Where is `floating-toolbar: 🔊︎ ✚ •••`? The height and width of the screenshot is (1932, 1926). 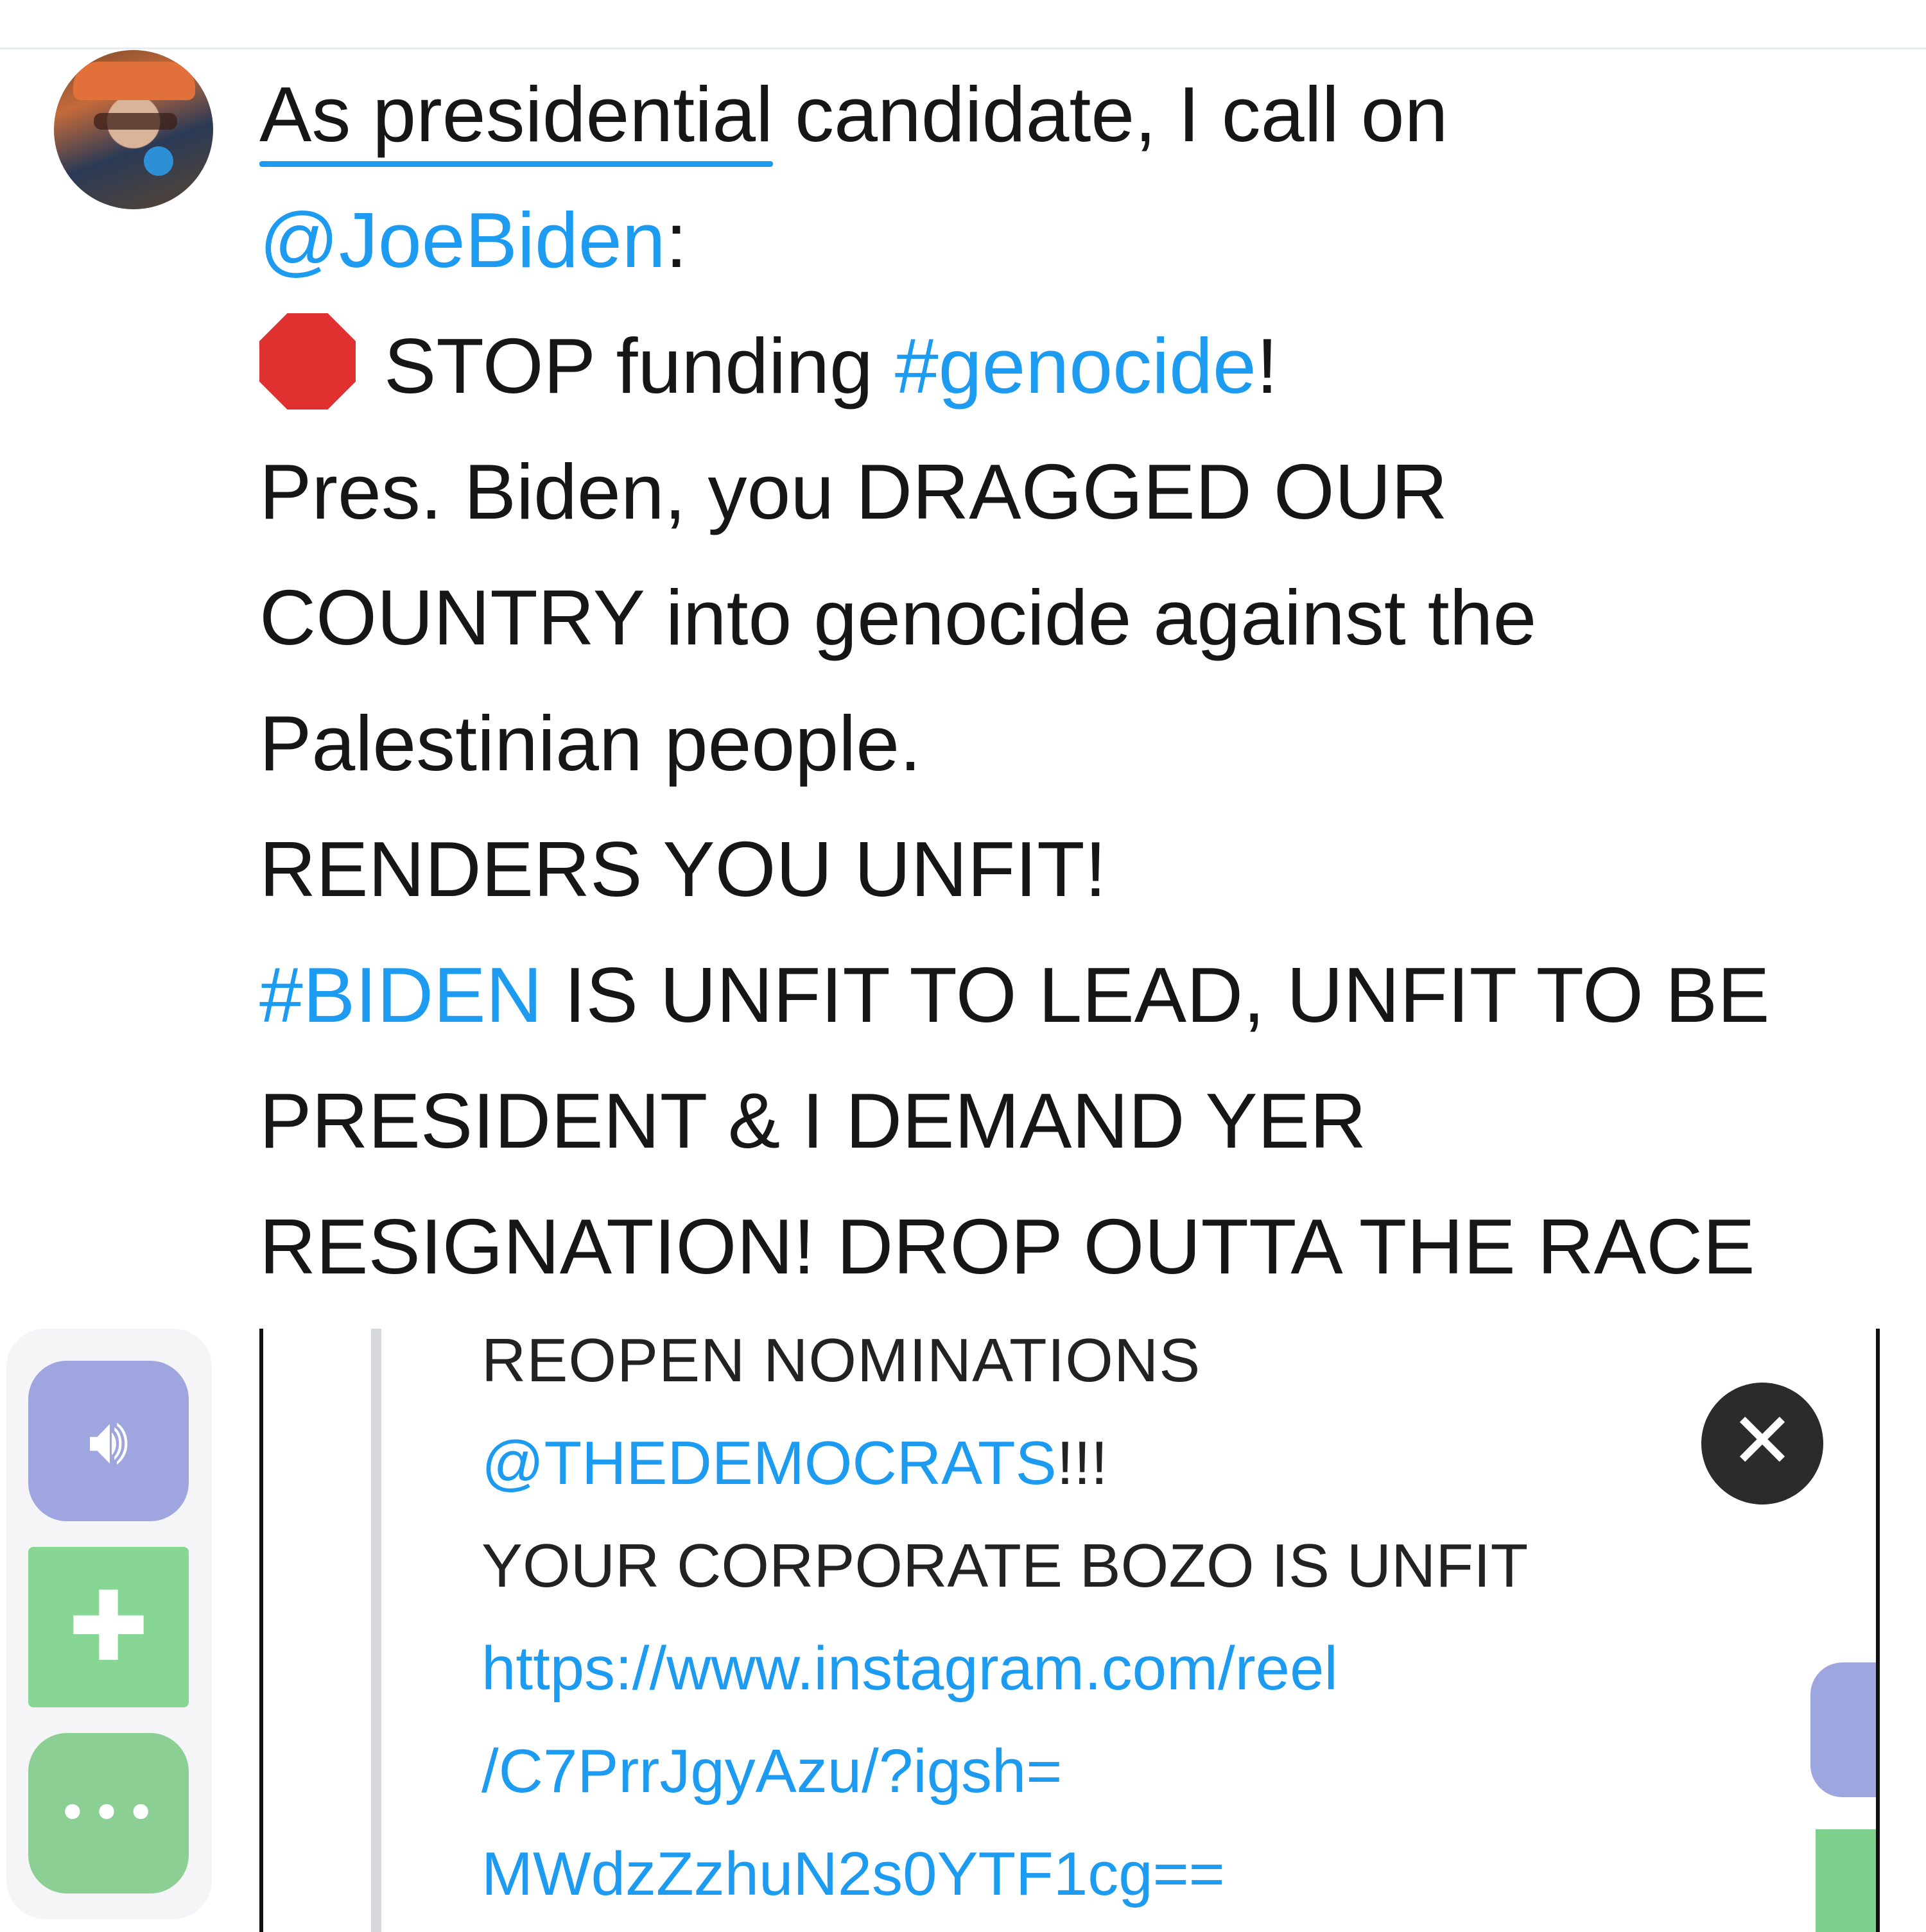
floating-toolbar: 🔊︎ ✚ ••• is located at coordinates (109, 1624).